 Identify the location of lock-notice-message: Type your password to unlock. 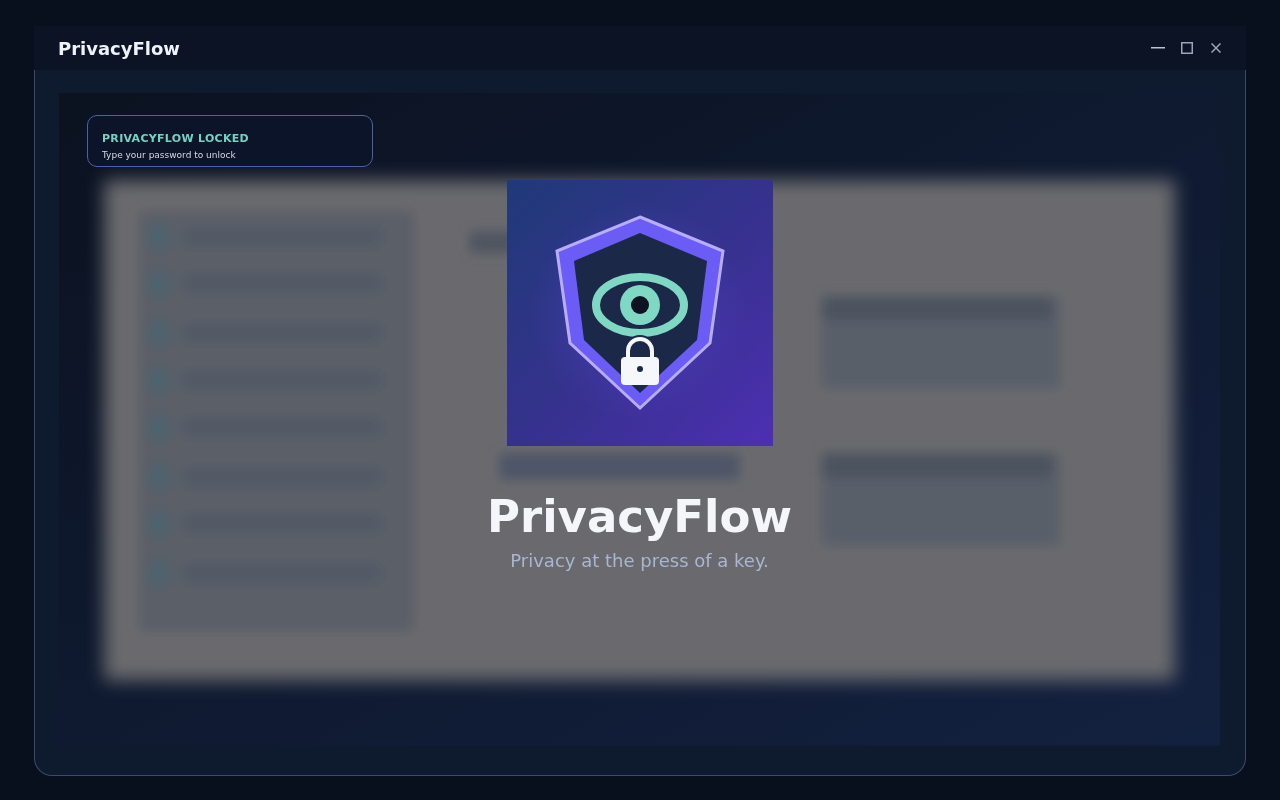
(169, 155).